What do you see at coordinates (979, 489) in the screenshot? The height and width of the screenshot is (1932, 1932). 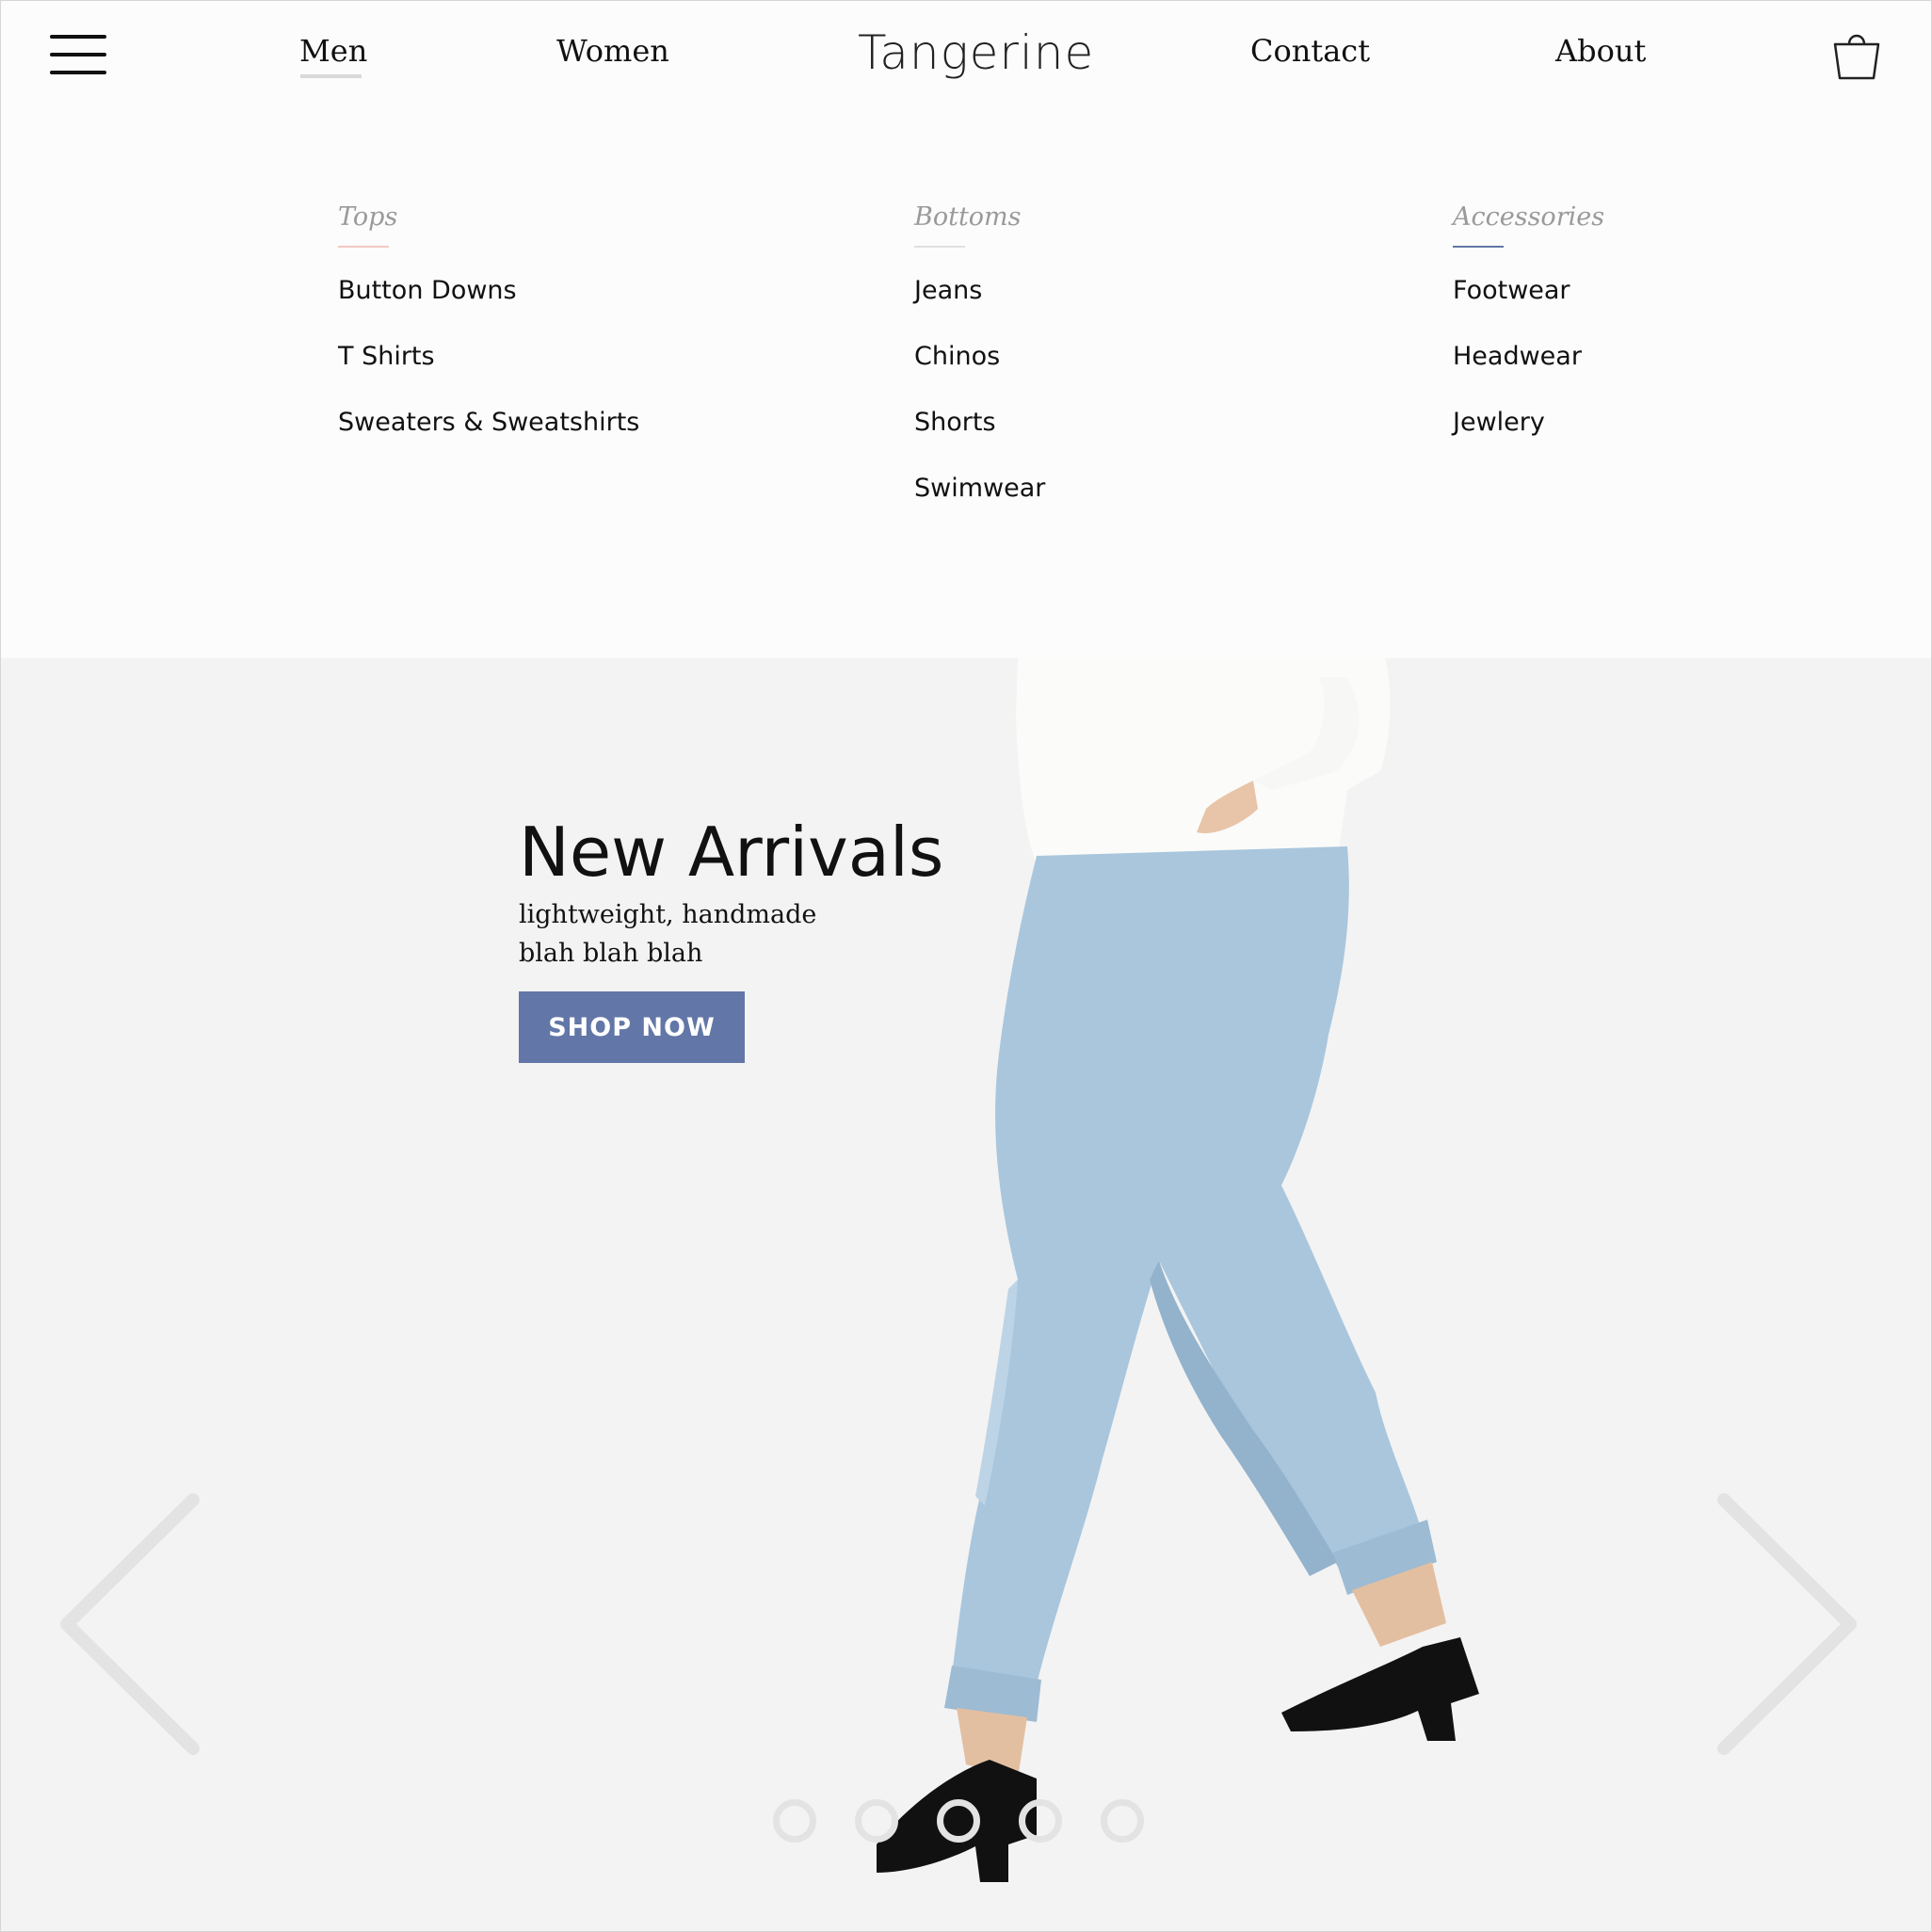 I see `menu-item-swimwear: Swimwear` at bounding box center [979, 489].